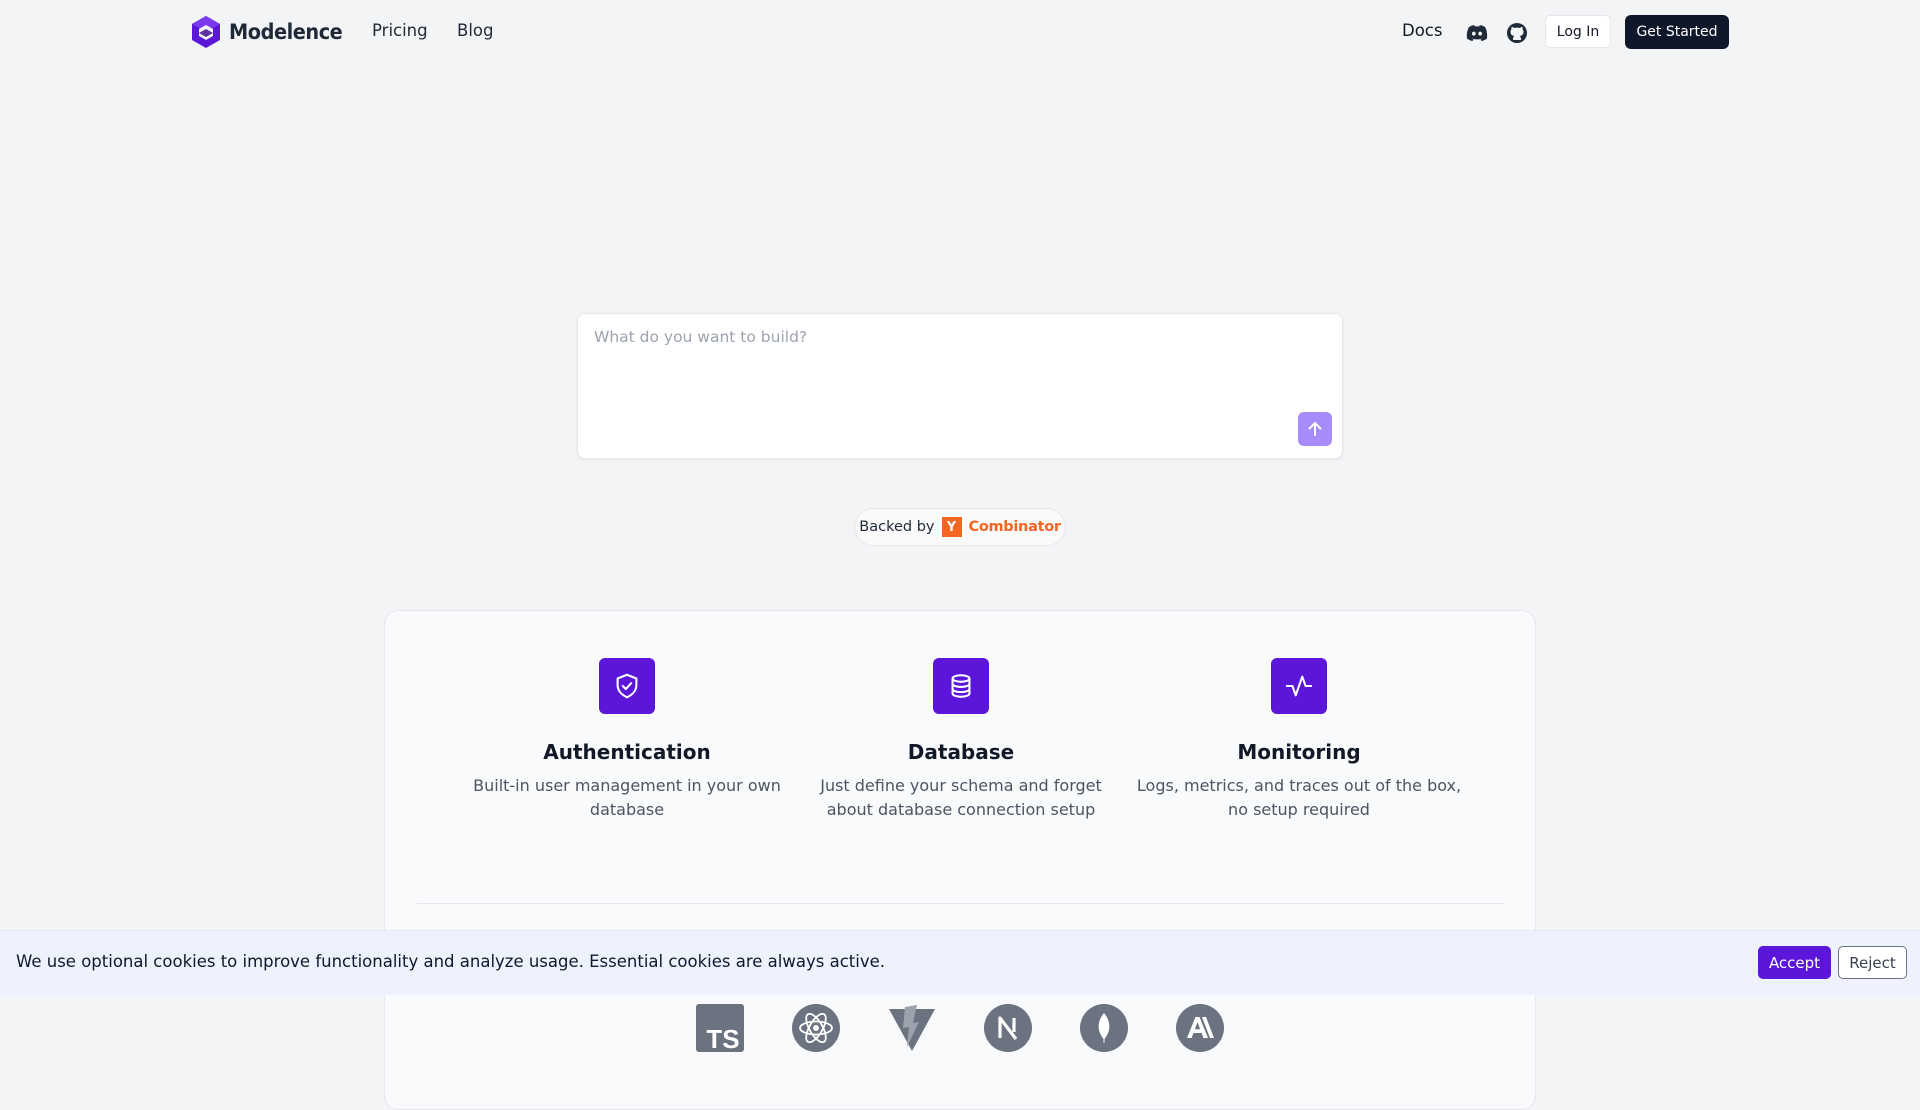 This screenshot has height=1110, width=1920. What do you see at coordinates (1015, 527) in the screenshot?
I see `yc-name: Combinator` at bounding box center [1015, 527].